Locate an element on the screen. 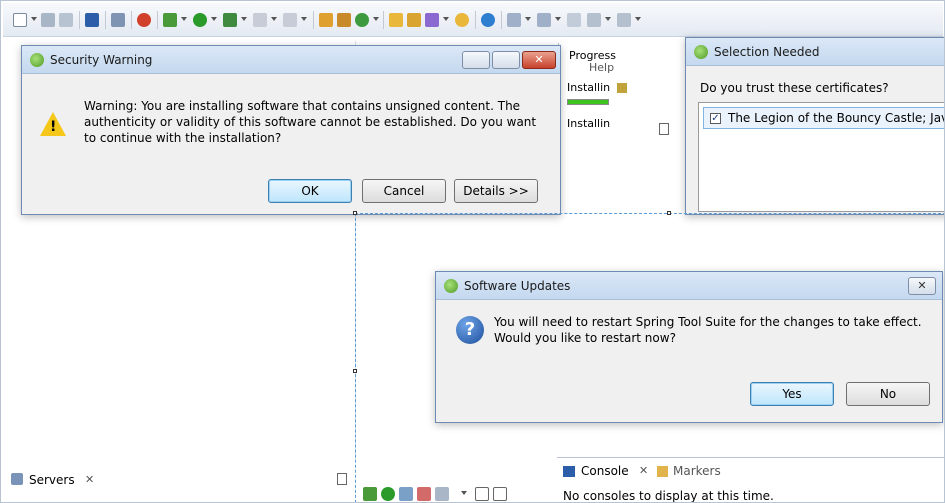  back-arrow-icon is located at coordinates (594, 20).